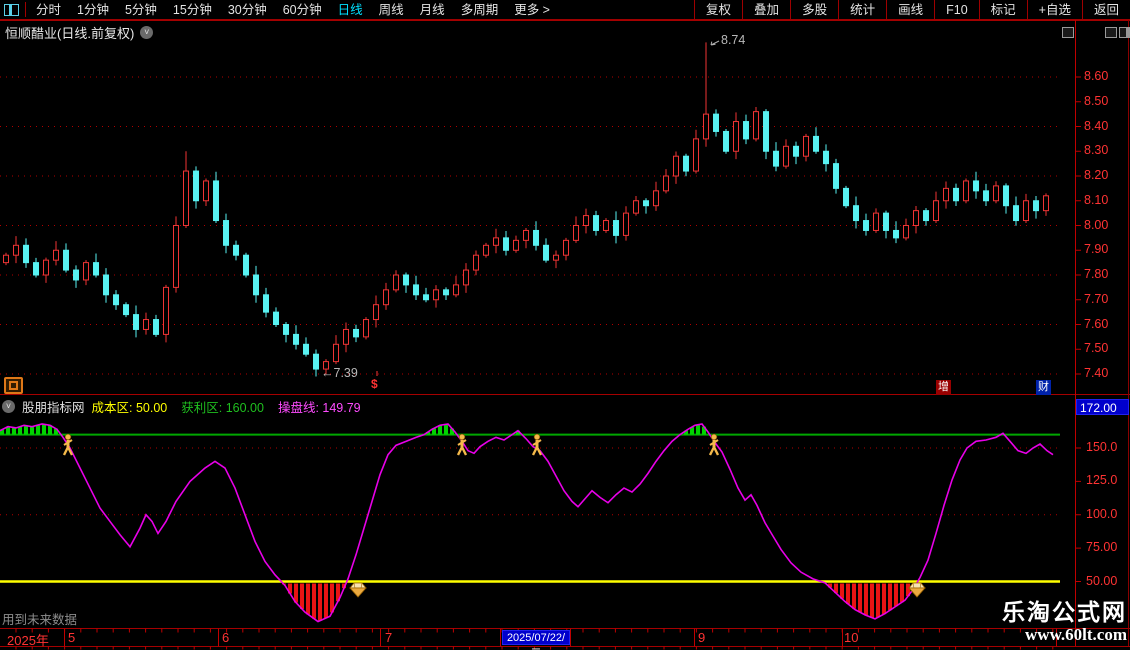  I want to click on toolbar-item: 60分钟, so click(302, 10).